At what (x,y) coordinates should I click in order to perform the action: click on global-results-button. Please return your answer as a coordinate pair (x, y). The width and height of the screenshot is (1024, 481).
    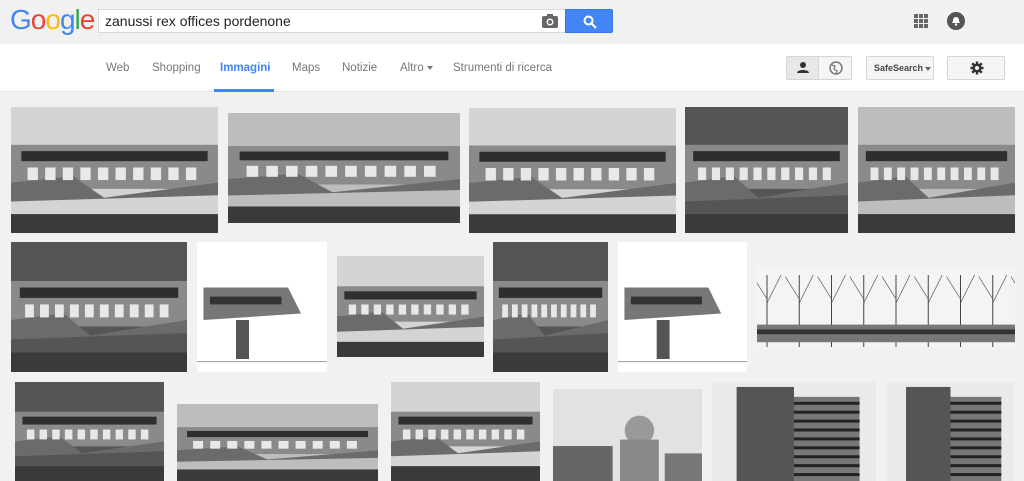
    Looking at the image, I should click on (836, 68).